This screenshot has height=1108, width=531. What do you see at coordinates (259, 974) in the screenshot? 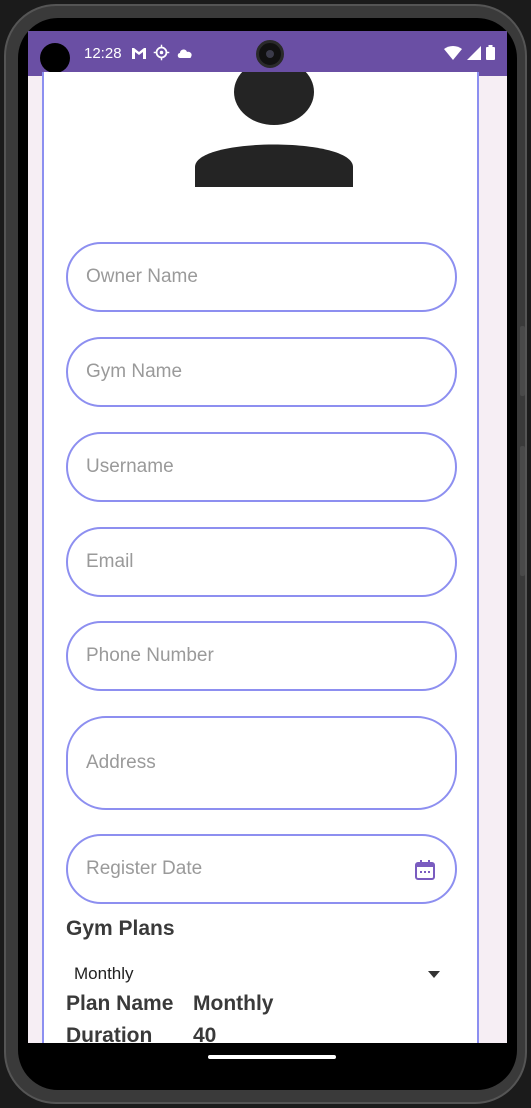
I see `gym-plan-dropdown: Monthly` at bounding box center [259, 974].